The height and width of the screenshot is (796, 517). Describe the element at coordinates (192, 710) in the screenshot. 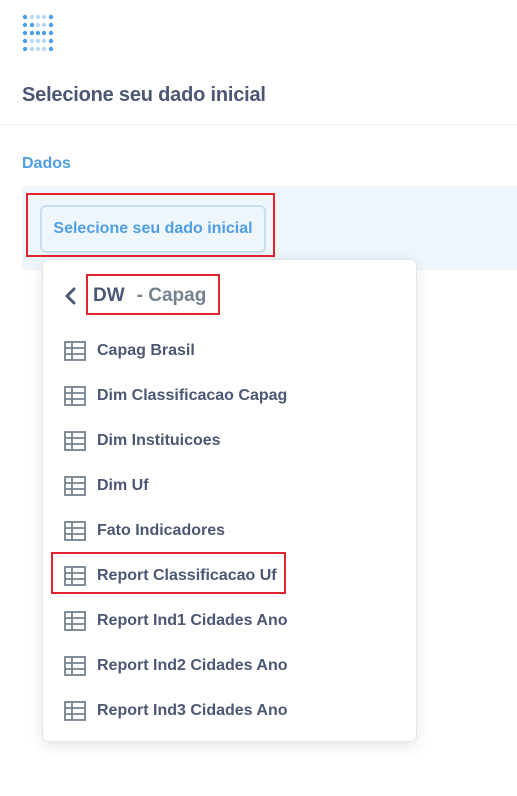

I see `table-item-label: Report Ind3 Cidades Ano` at that location.